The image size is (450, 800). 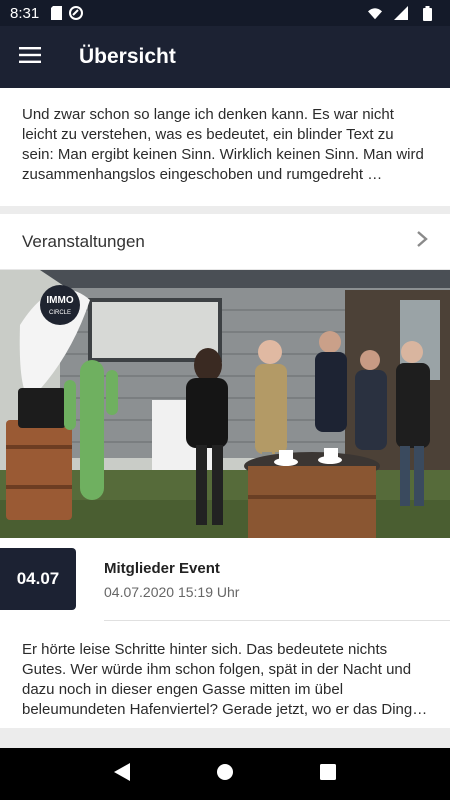 What do you see at coordinates (422, 241) in the screenshot?
I see `chevron-right-icon` at bounding box center [422, 241].